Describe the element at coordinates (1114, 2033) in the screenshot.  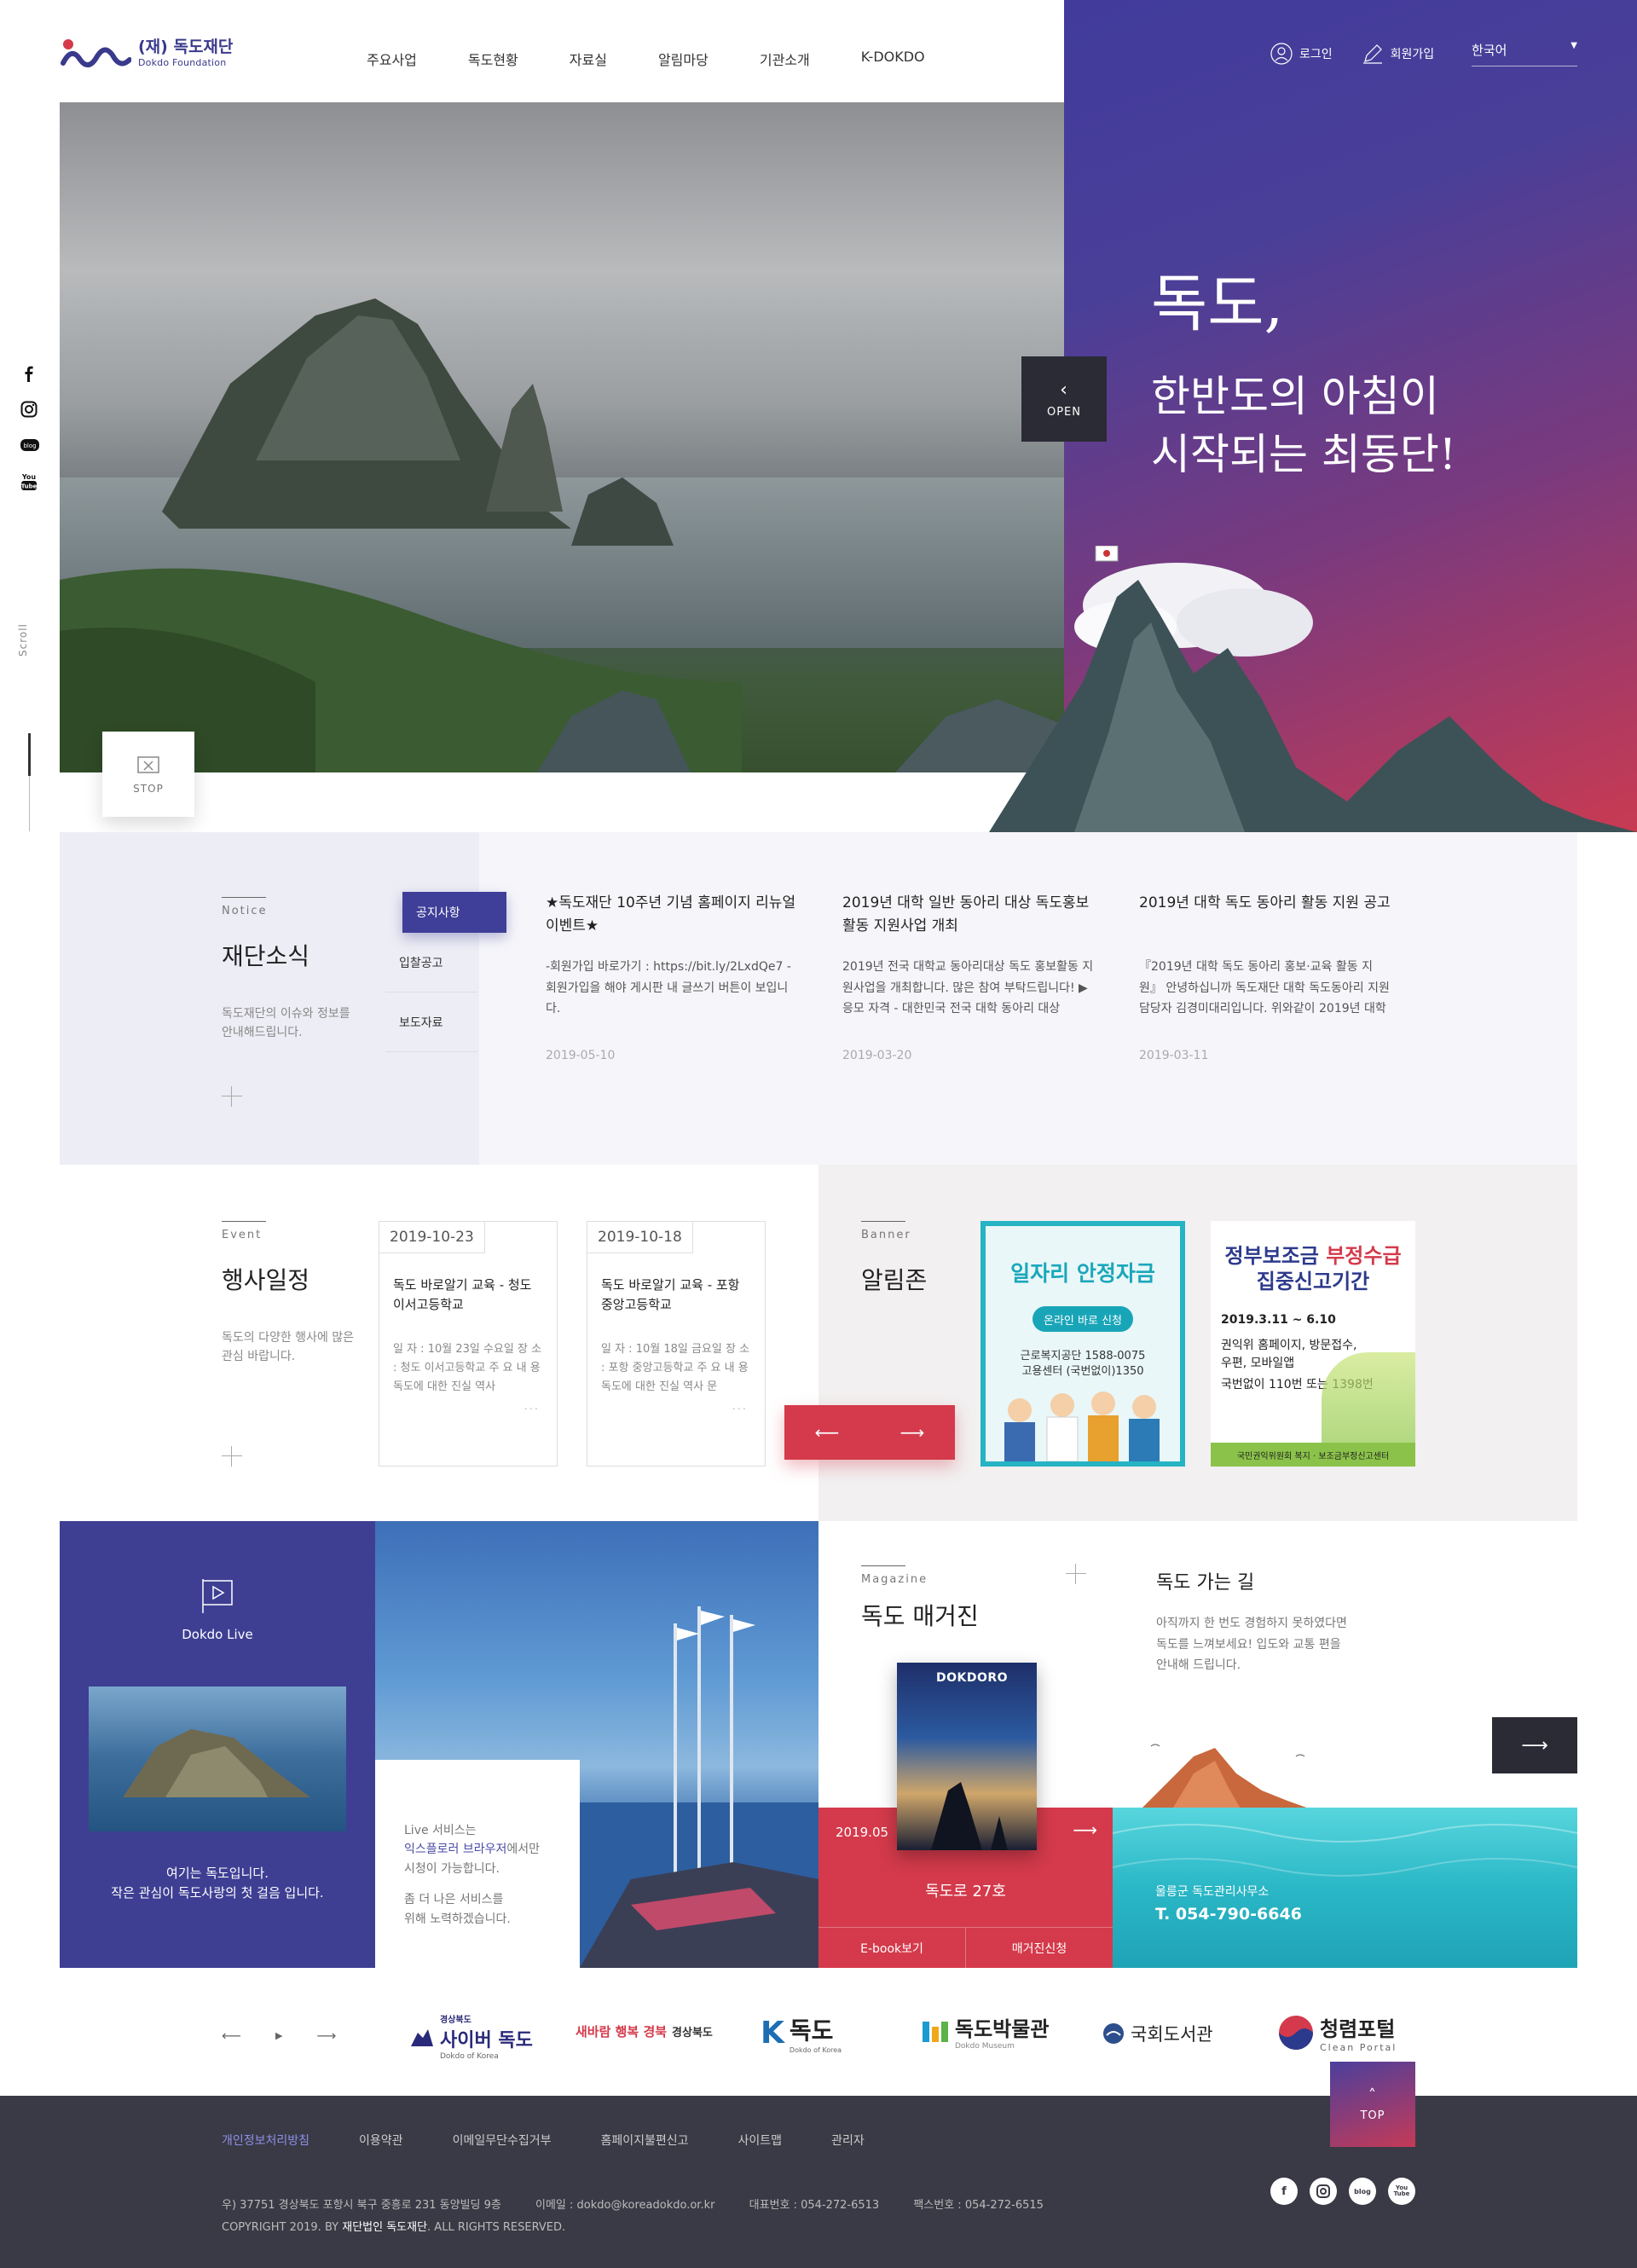
I see `library-icon` at that location.